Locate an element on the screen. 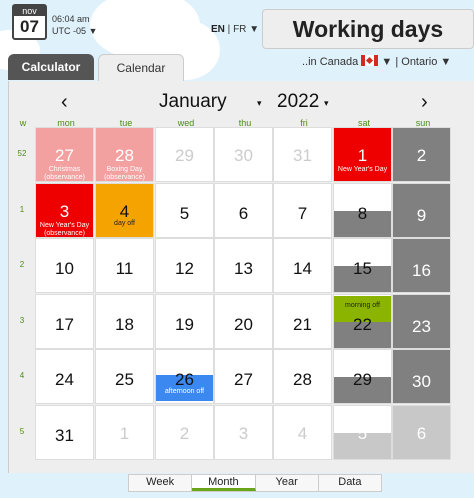 This screenshot has height=498, width=474. calendar-day-cell: 19 is located at coordinates (184, 321).